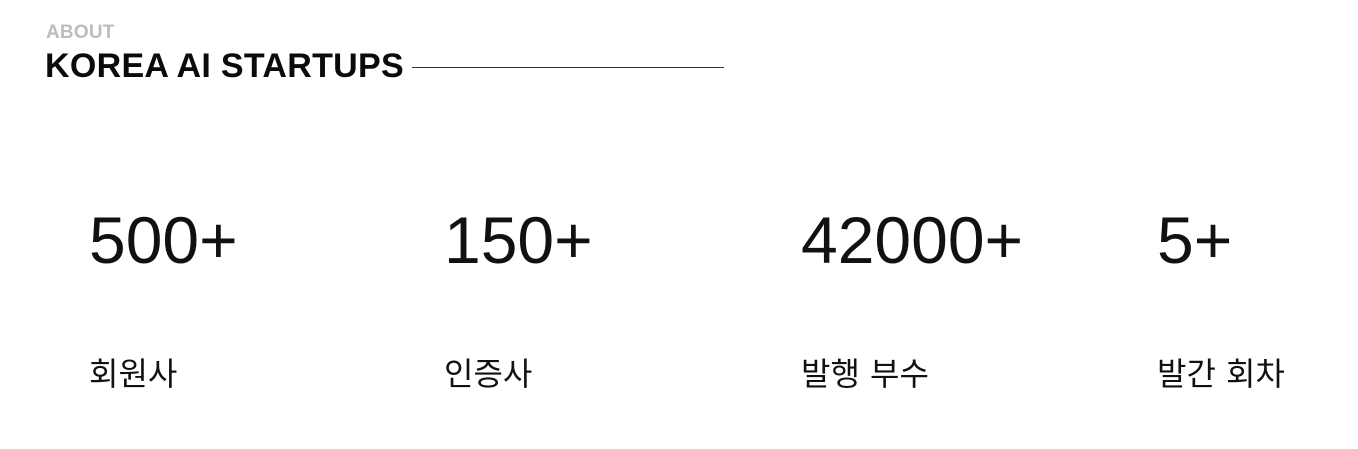  Describe the element at coordinates (518, 296) in the screenshot. I see `stat-certified: 150+ 인증사` at that location.